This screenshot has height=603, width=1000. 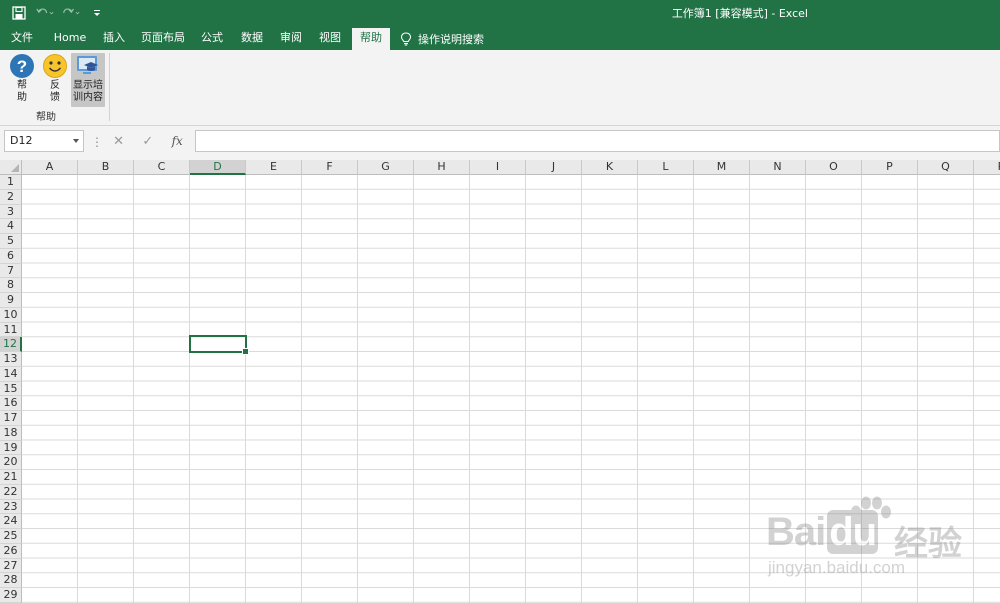 I want to click on group-separator, so click(x=109, y=87).